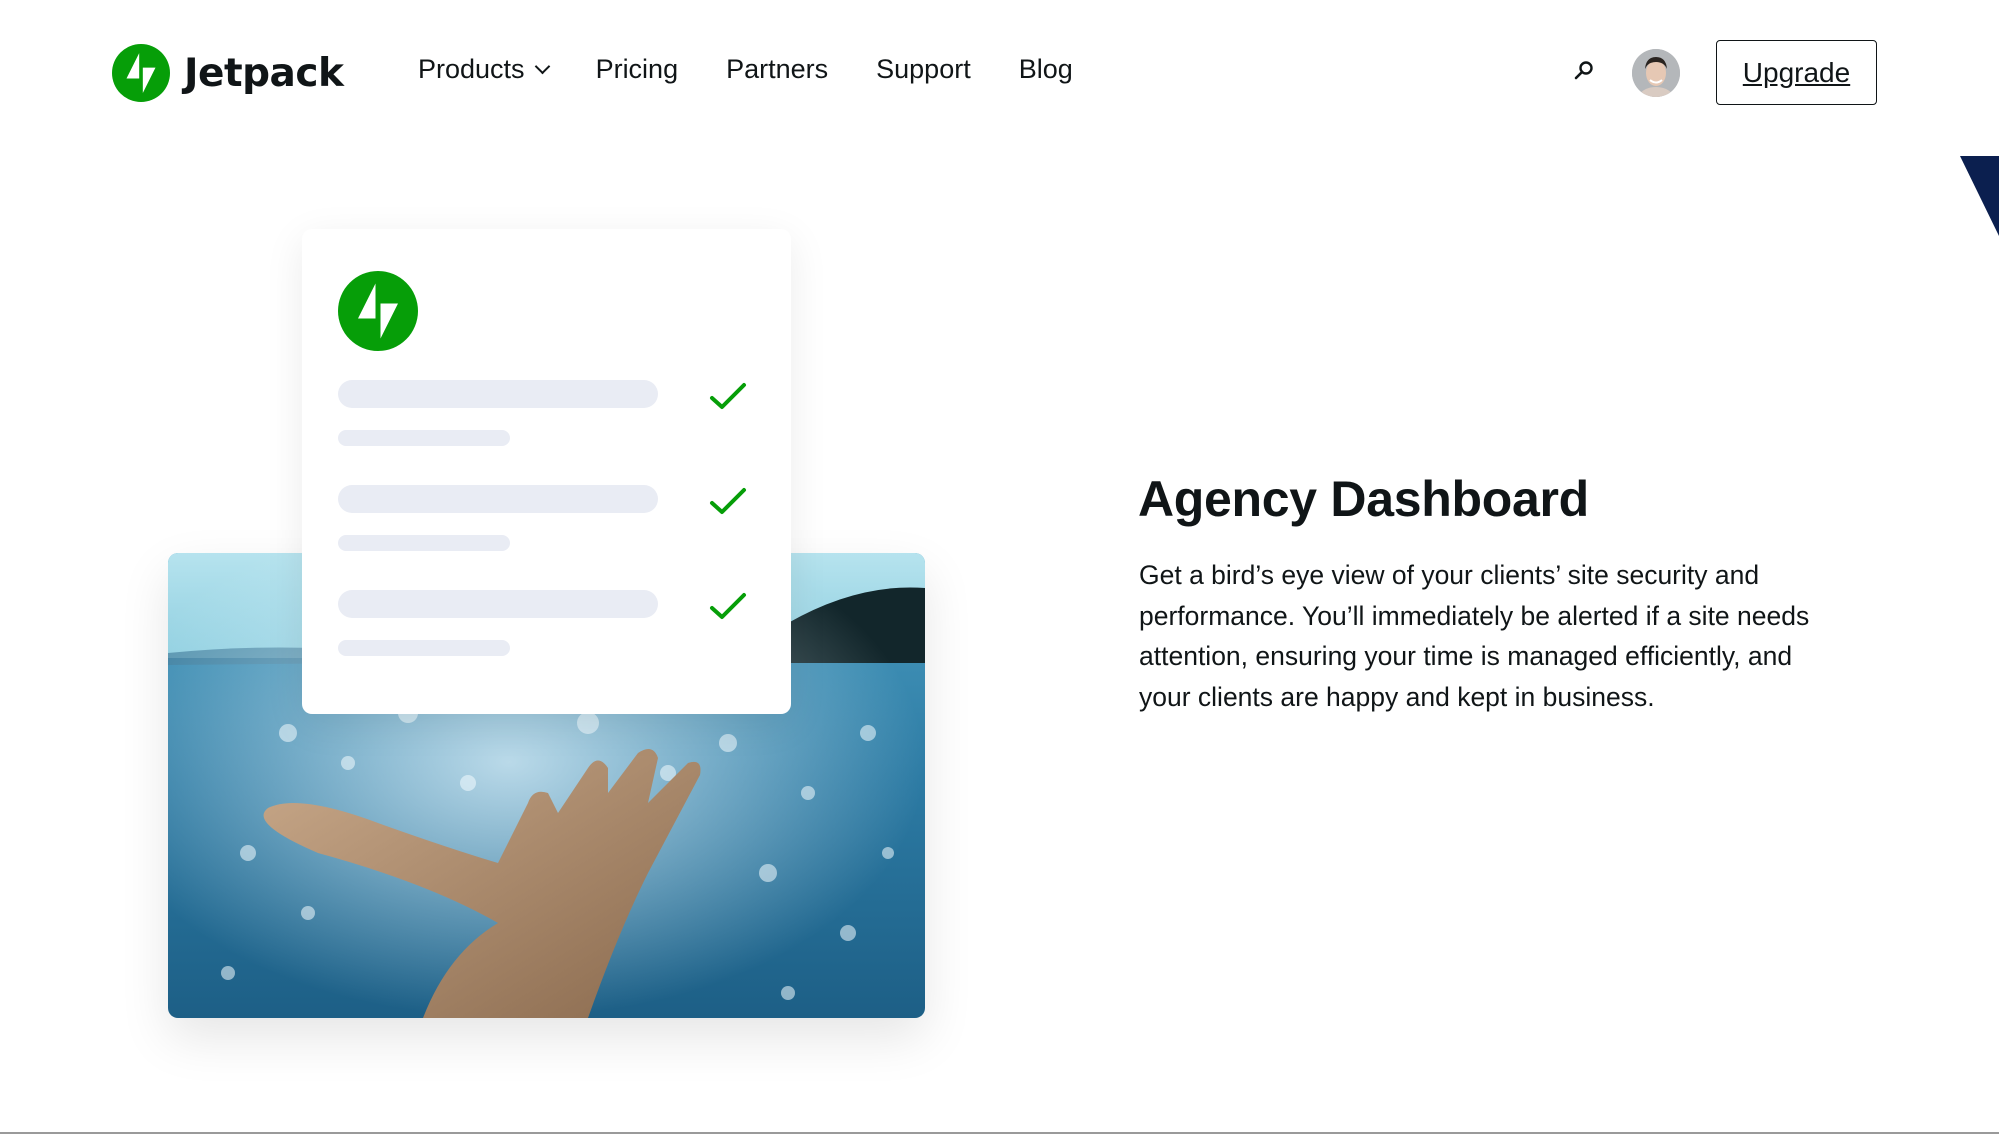 Image resolution: width=1999 pixels, height=1134 pixels. Describe the element at coordinates (546, 471) in the screenshot. I see `dashboard-card` at that location.